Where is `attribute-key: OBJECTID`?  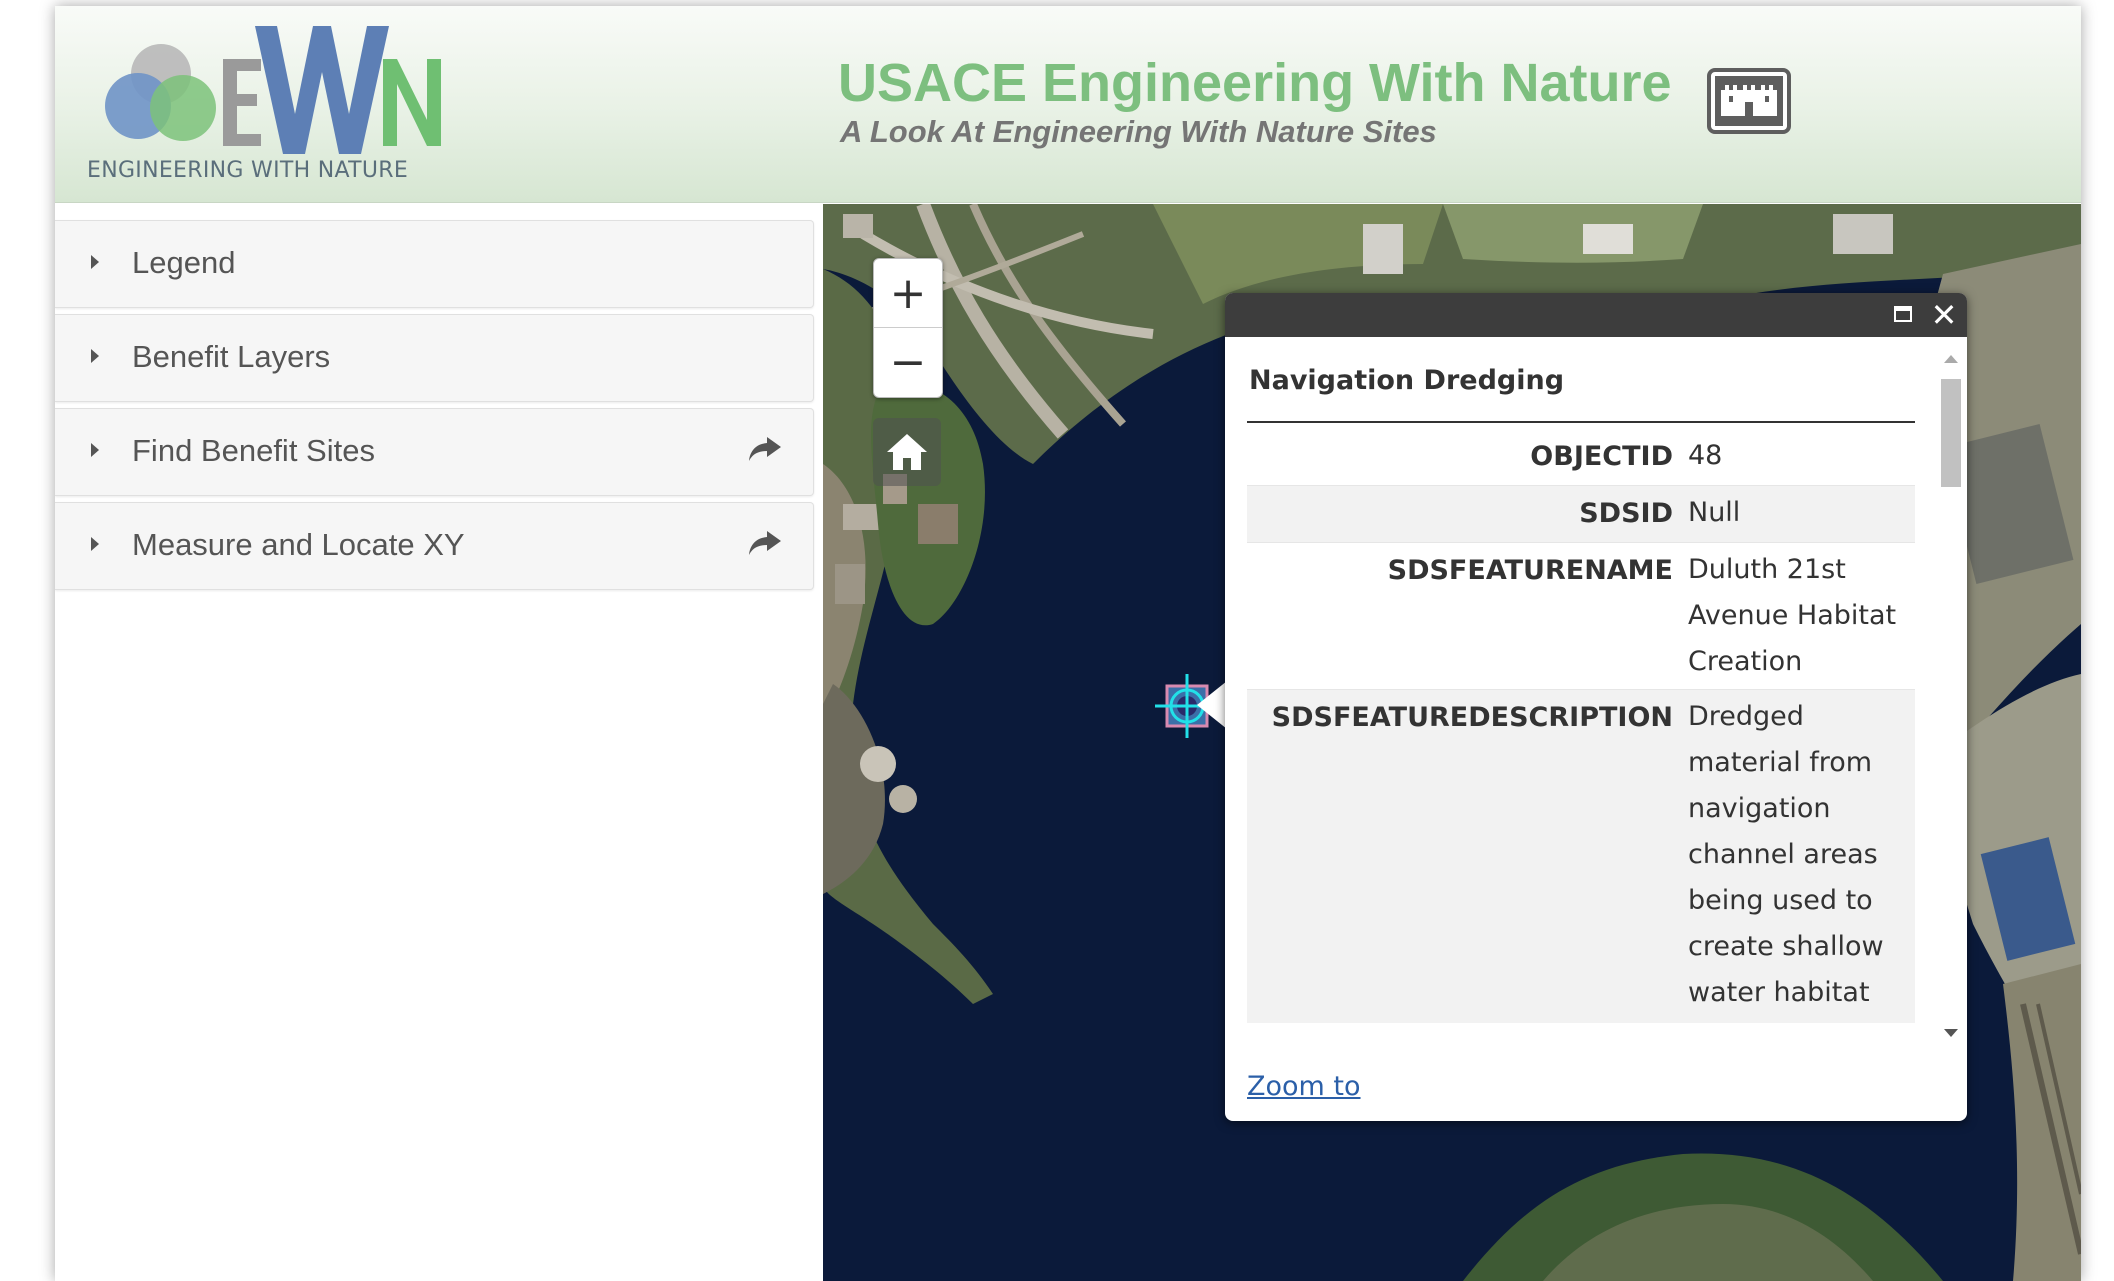
attribute-key: OBJECTID is located at coordinates (1601, 456).